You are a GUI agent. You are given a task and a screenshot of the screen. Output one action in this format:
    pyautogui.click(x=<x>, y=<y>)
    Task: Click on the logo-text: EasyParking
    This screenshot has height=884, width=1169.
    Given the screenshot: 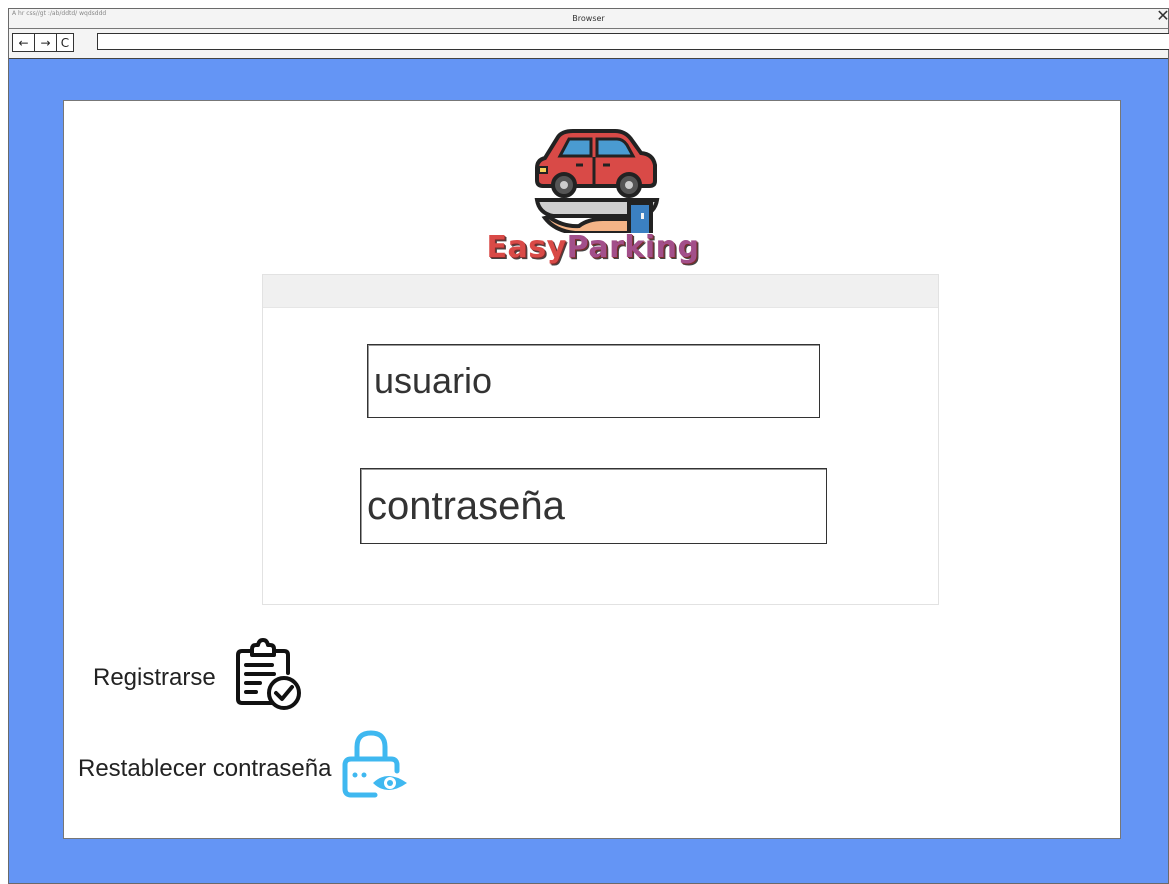 What is the action you would take?
    pyautogui.click(x=593, y=247)
    